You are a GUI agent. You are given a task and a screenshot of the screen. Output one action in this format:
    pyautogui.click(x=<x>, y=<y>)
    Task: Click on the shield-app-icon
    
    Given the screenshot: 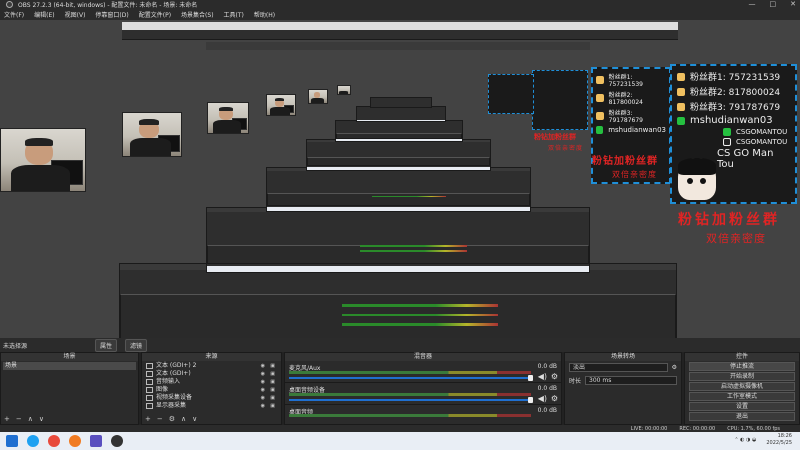 What is the action you would take?
    pyautogui.click(x=96, y=441)
    